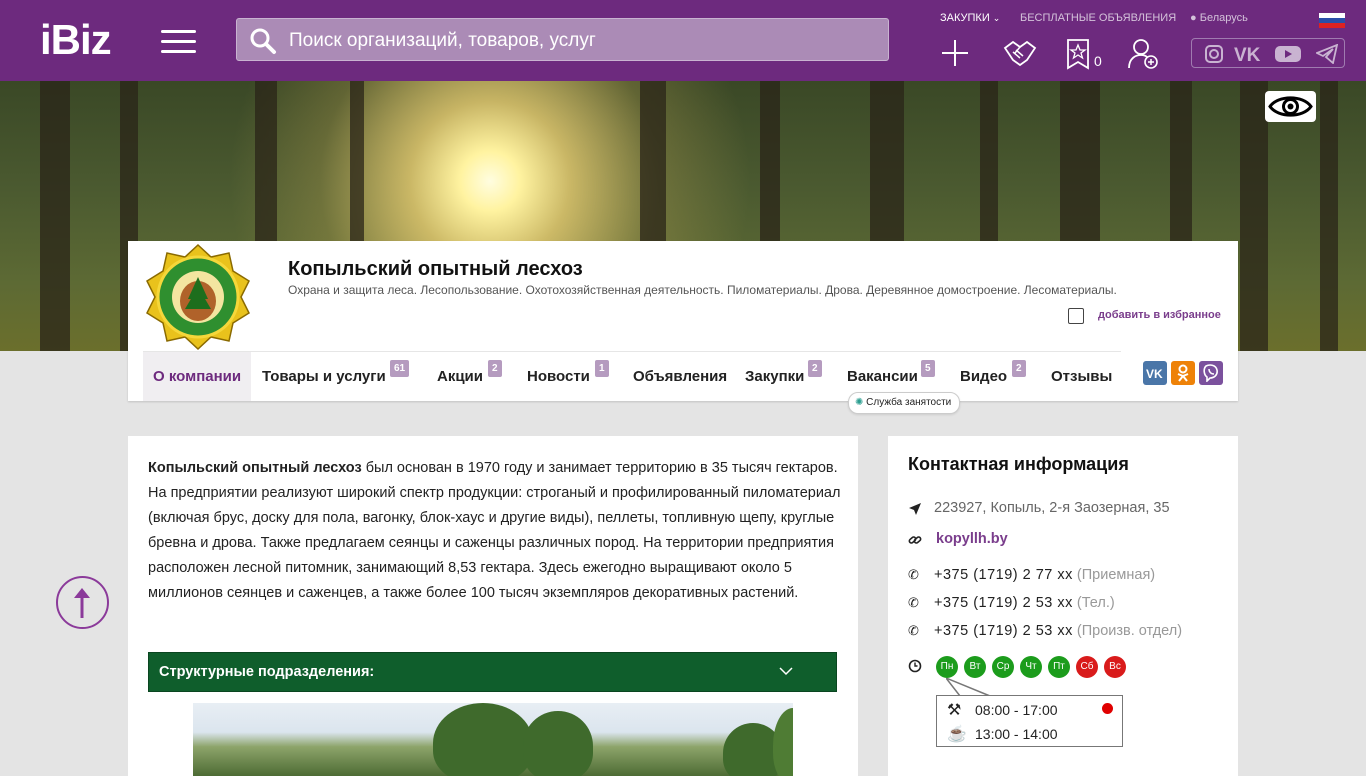 The height and width of the screenshot is (776, 1366). I want to click on eye-icon, so click(1290, 106).